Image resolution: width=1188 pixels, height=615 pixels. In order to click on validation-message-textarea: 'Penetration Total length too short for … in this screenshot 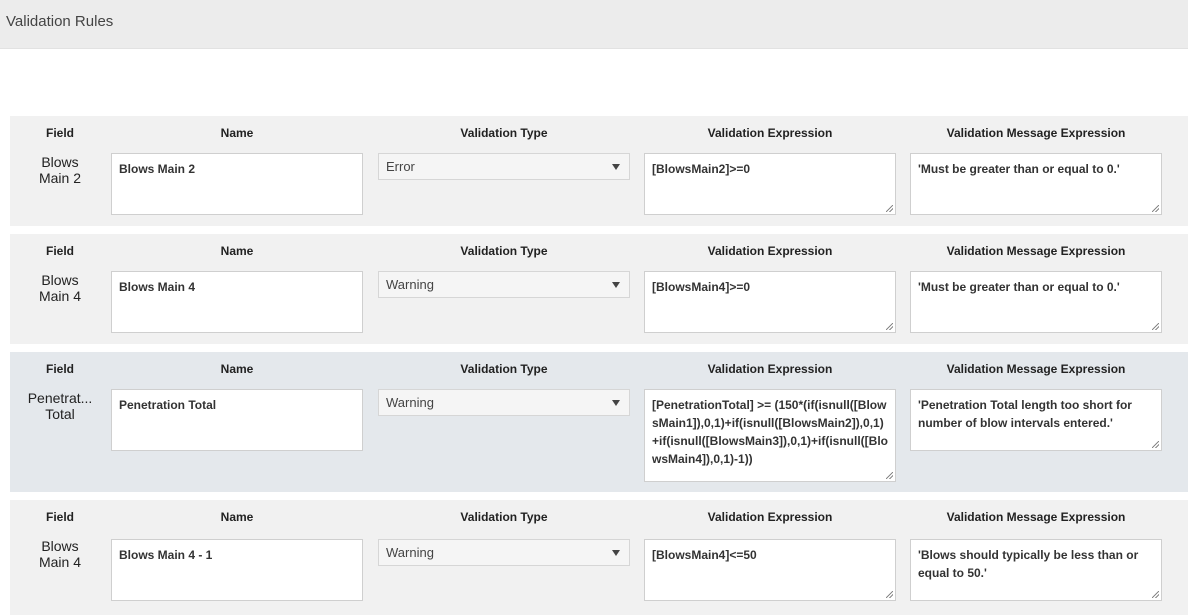, I will do `click(1036, 420)`.